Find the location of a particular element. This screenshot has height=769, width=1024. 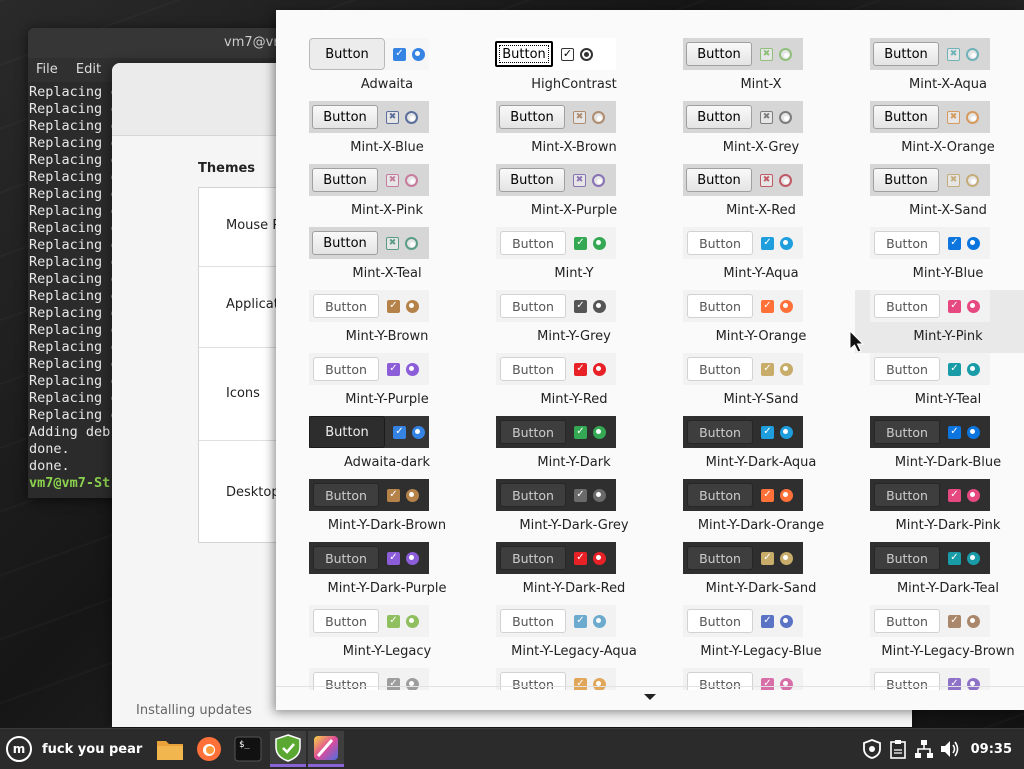

theme-option: Button ✓ Mint-Y-Pink is located at coordinates (939, 321).